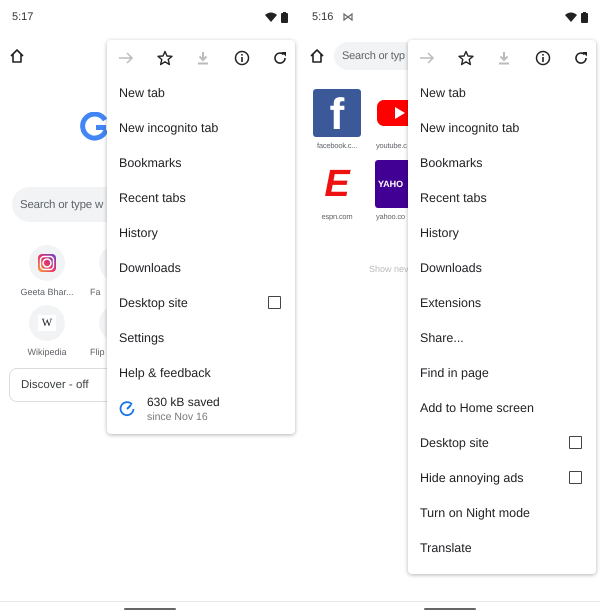 The image size is (600, 615). I want to click on since-date-text: since Nov 16, so click(178, 417).